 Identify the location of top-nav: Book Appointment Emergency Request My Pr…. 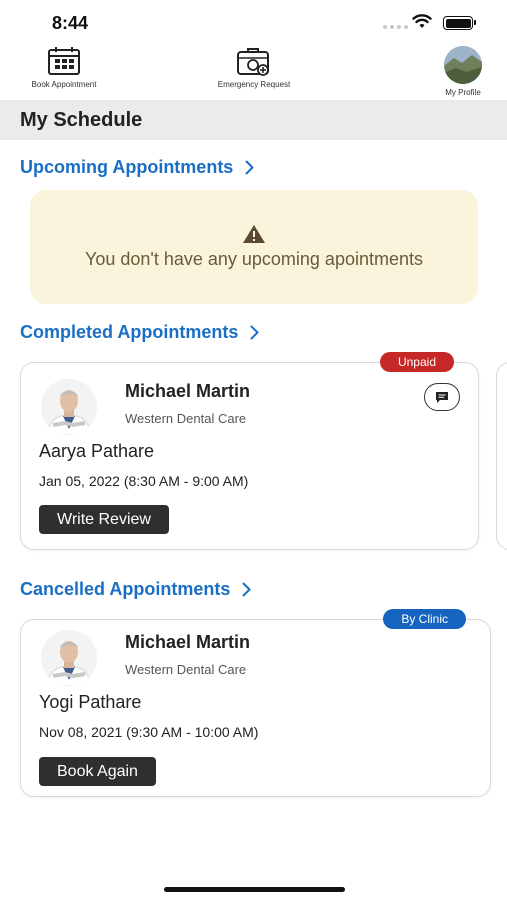
(253, 72).